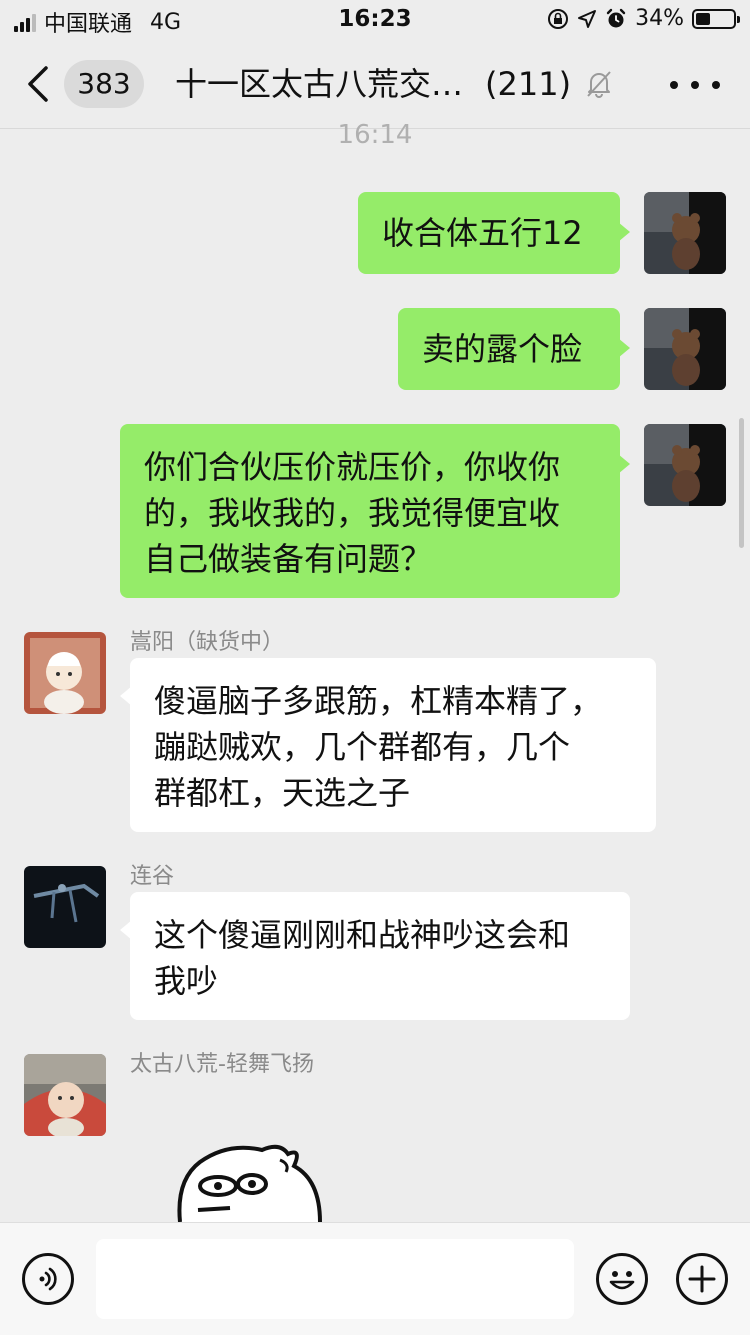  What do you see at coordinates (375, 20) in the screenshot?
I see `status-bar: 中国联通 4G 16:23 34%` at bounding box center [375, 20].